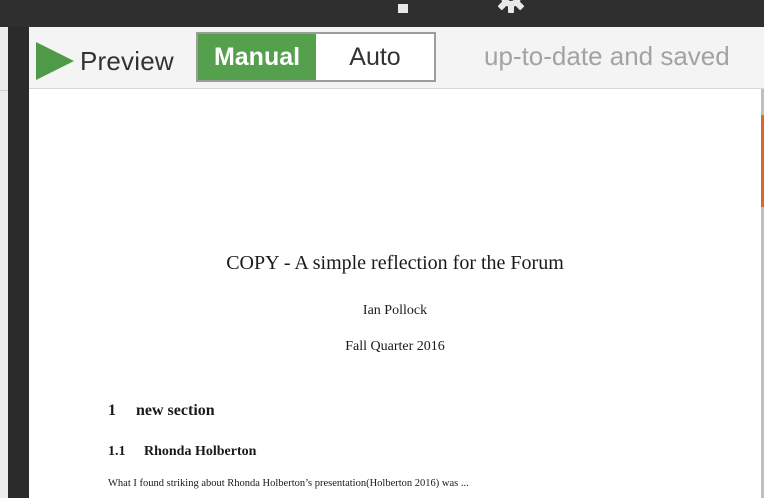  Describe the element at coordinates (175, 410) in the screenshot. I see `section-title: new section` at that location.